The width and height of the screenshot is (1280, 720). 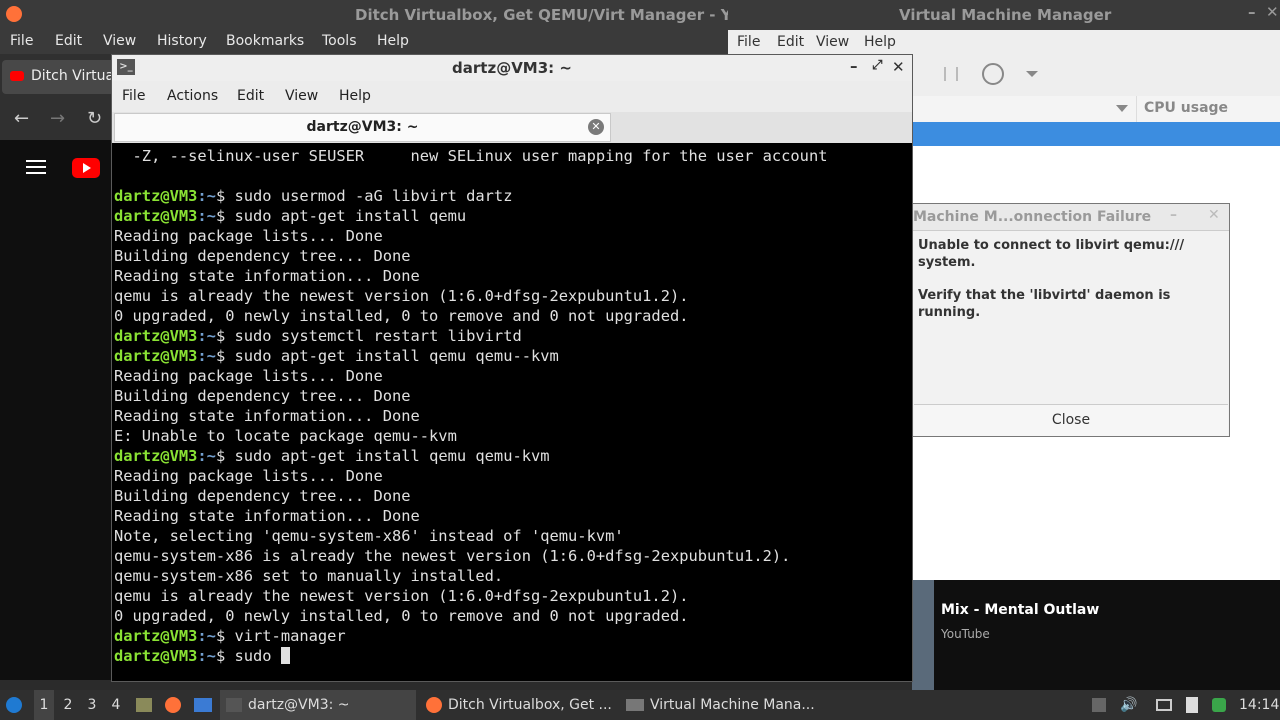 I want to click on virt-manager-window-title: Virtual Machine Manager, so click(x=1005, y=15).